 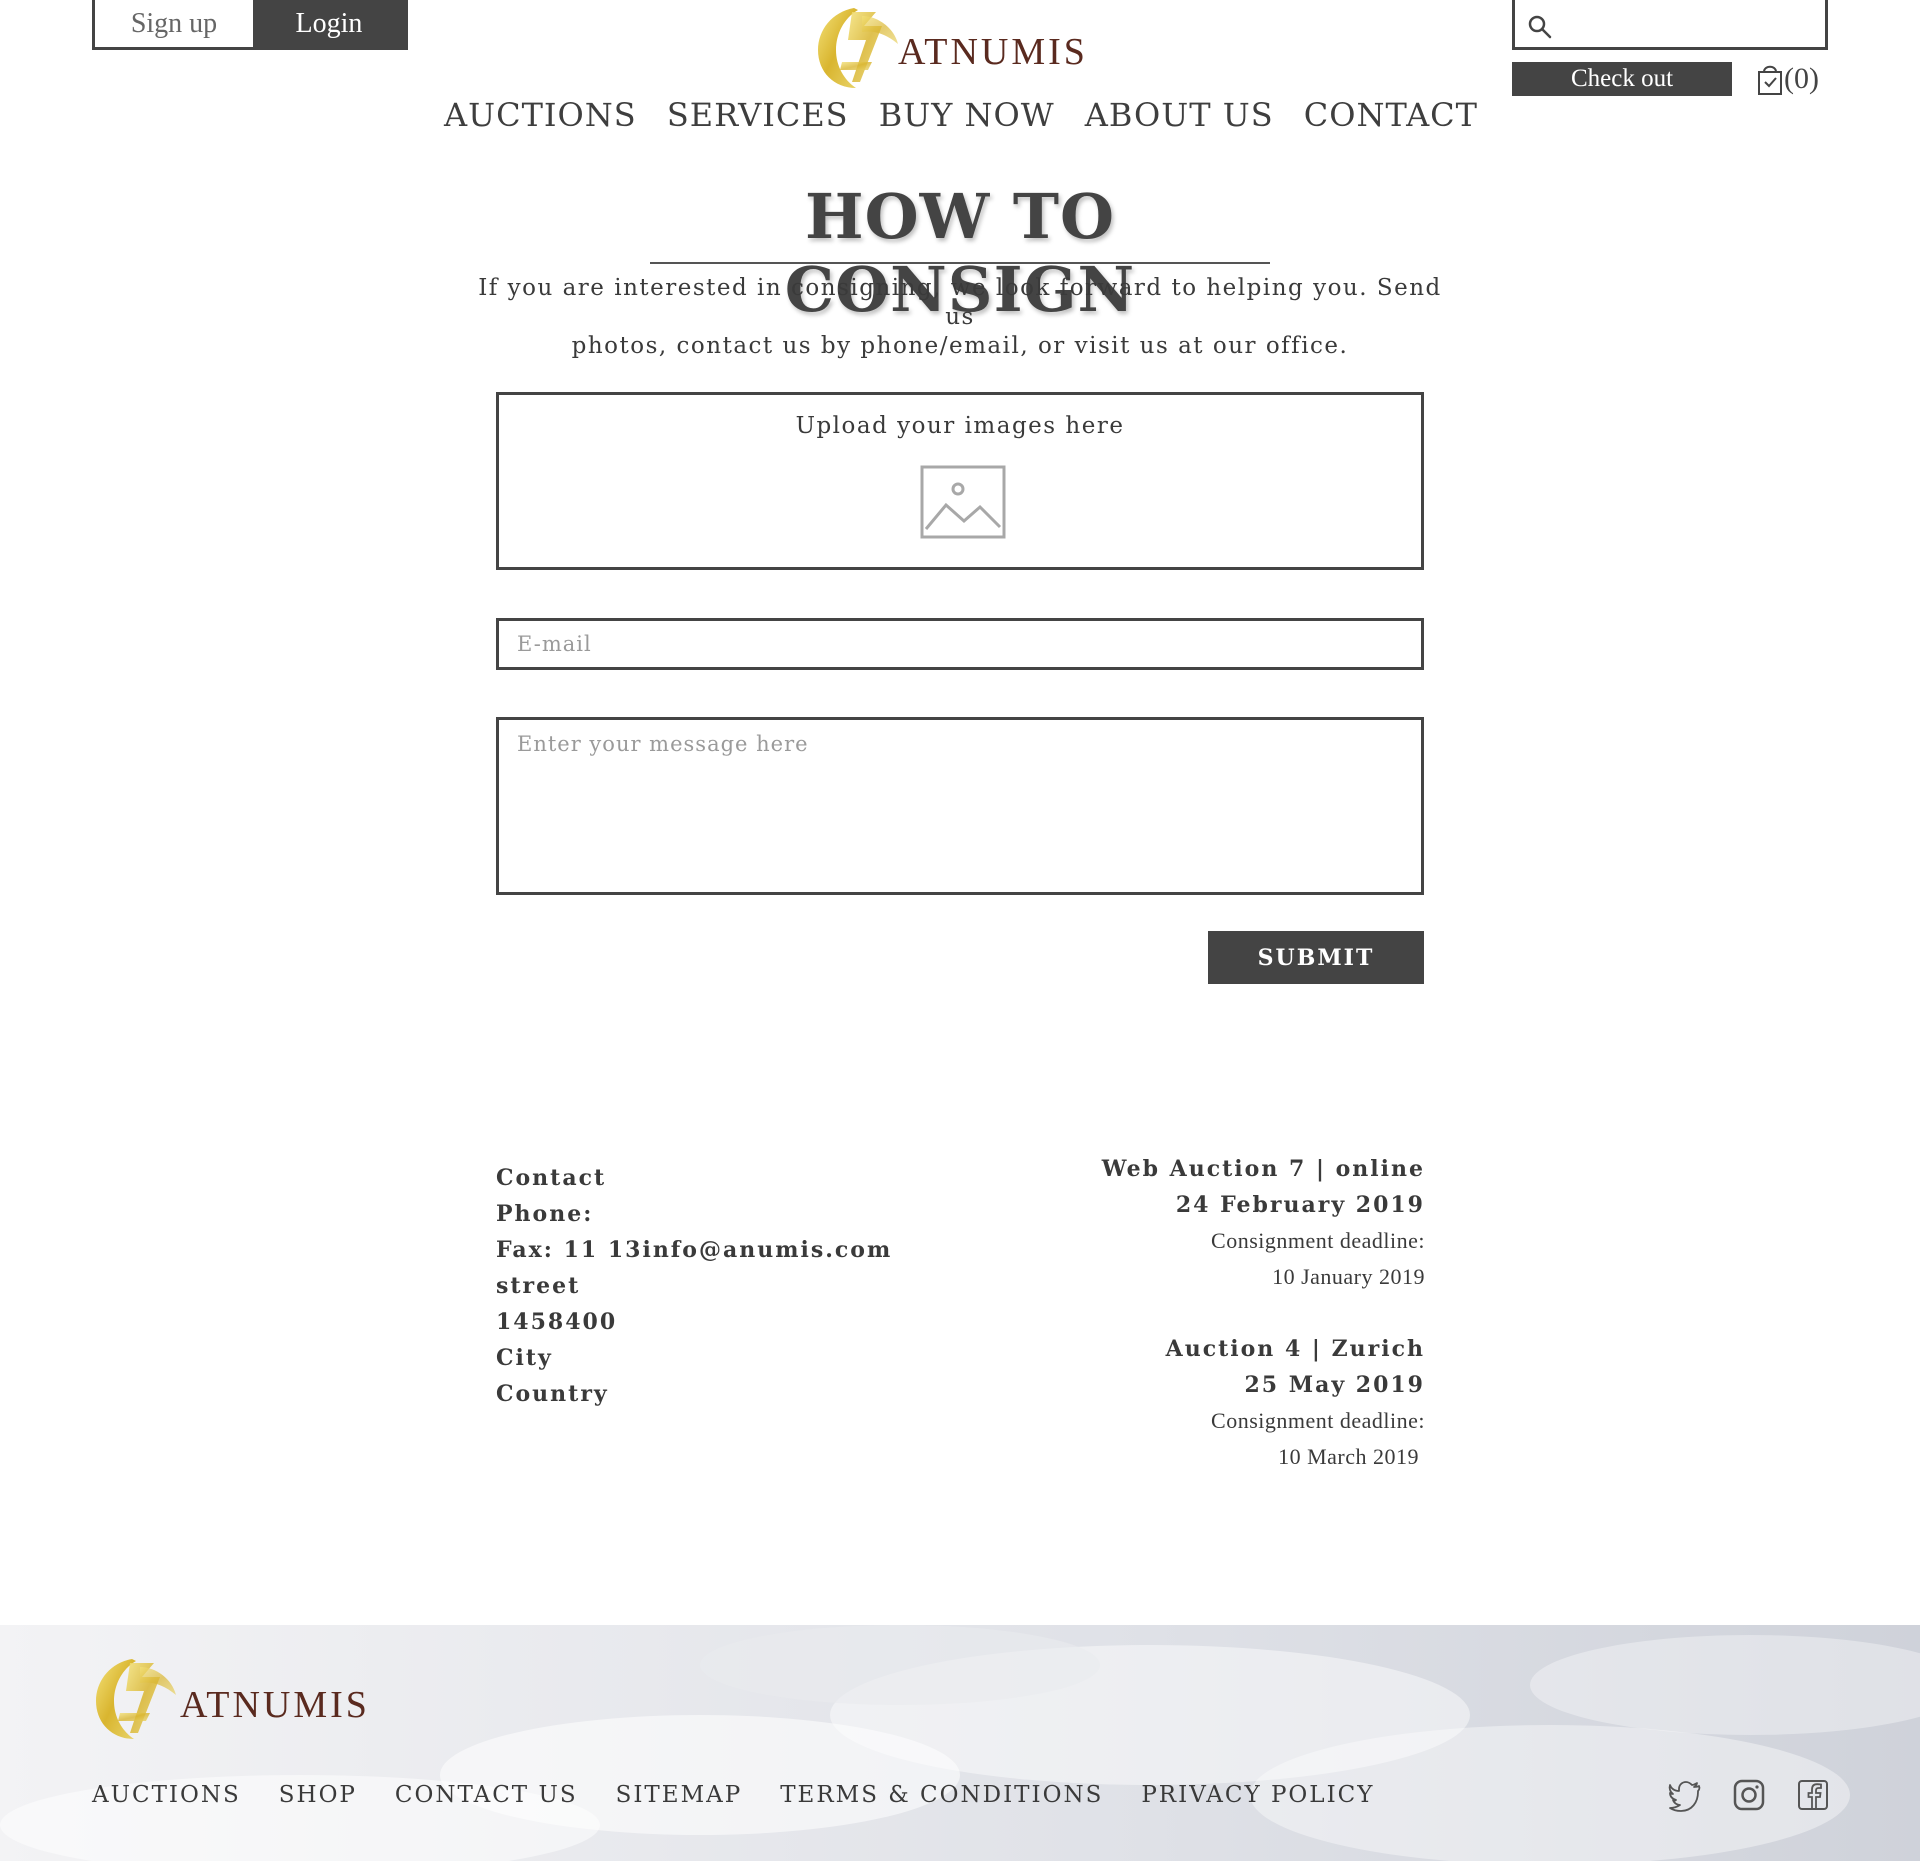 What do you see at coordinates (486, 1795) in the screenshot?
I see `footer-link-contact-us: CONTACT US` at bounding box center [486, 1795].